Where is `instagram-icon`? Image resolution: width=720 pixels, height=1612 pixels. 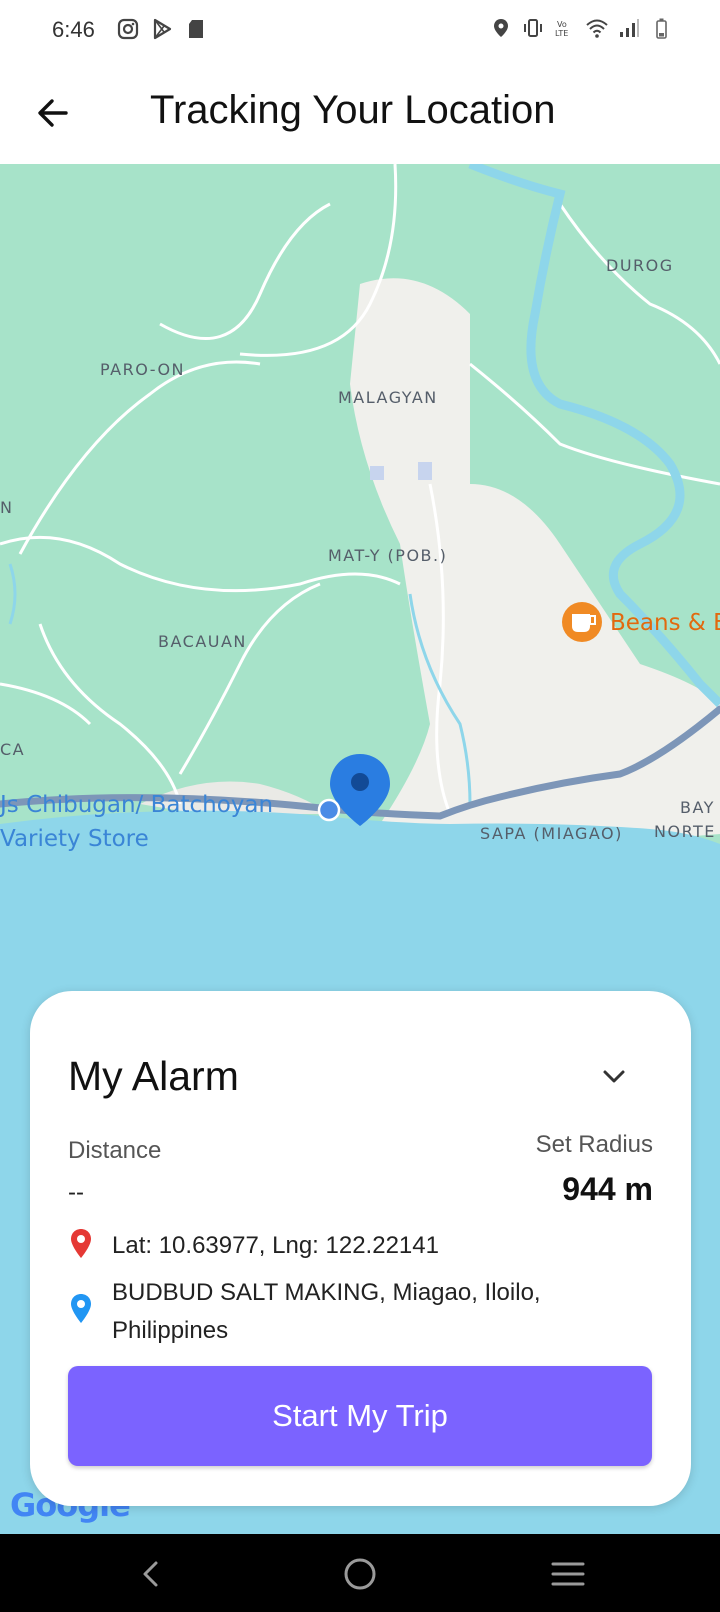 instagram-icon is located at coordinates (128, 29).